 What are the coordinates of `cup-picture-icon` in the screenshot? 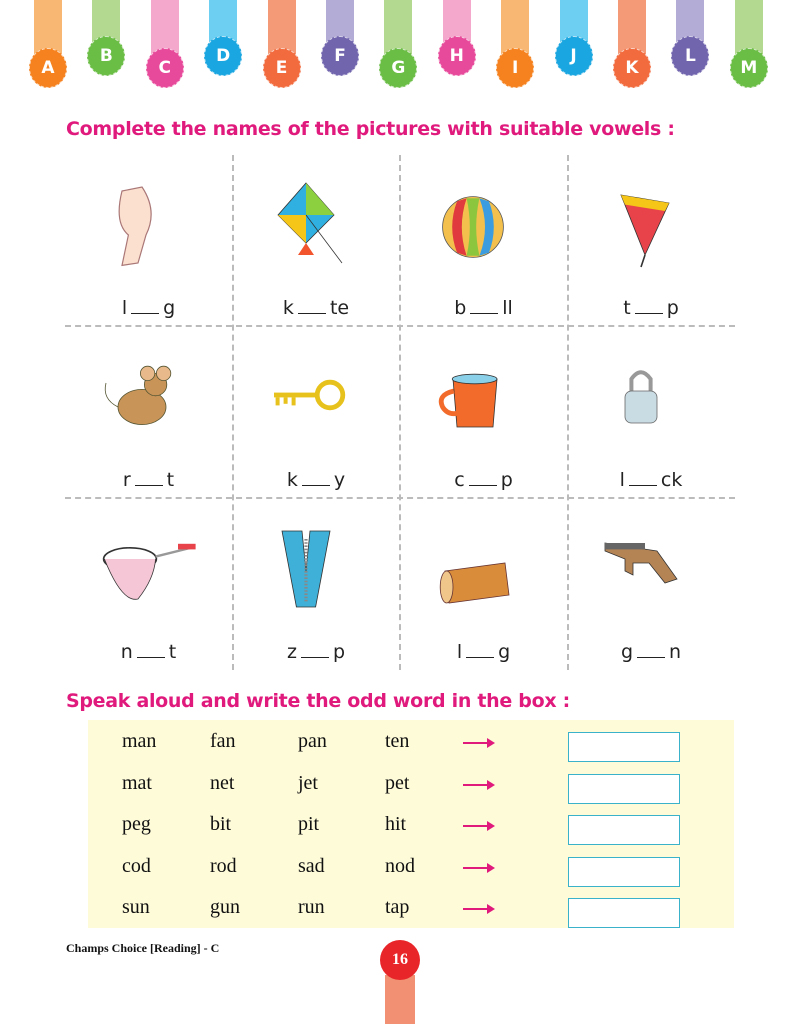 It's located at (468, 400).